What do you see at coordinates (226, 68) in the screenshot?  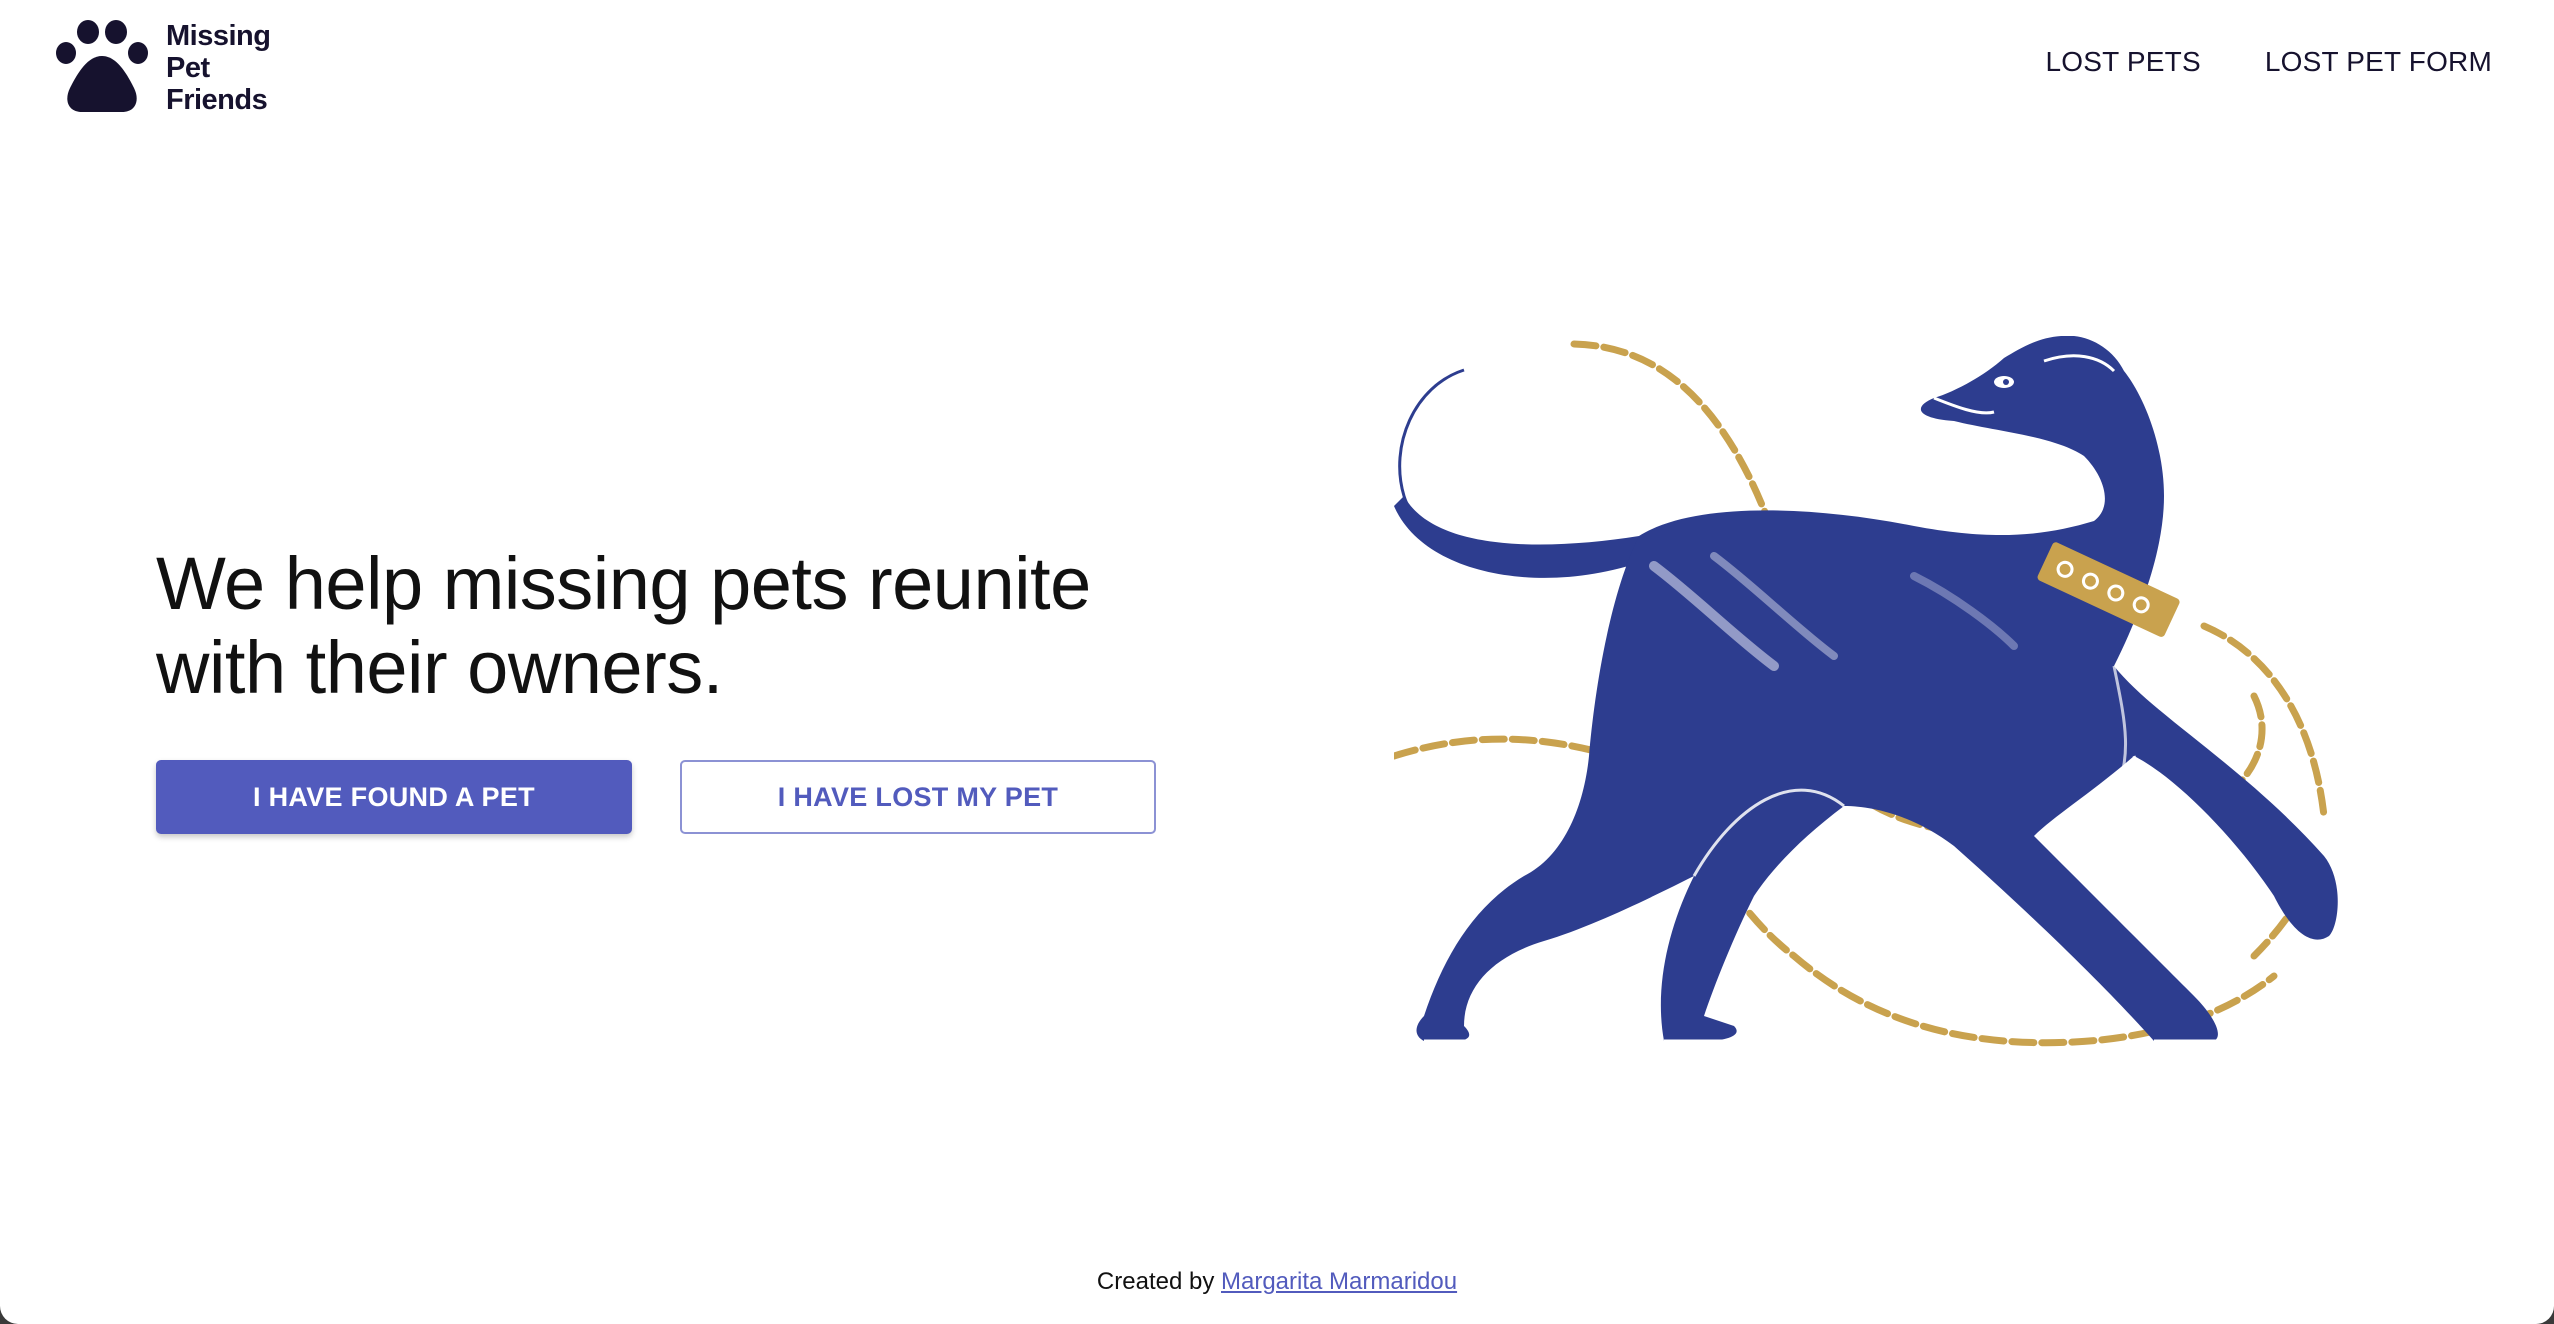 I see `brand-name: Missing Pet Friends` at bounding box center [226, 68].